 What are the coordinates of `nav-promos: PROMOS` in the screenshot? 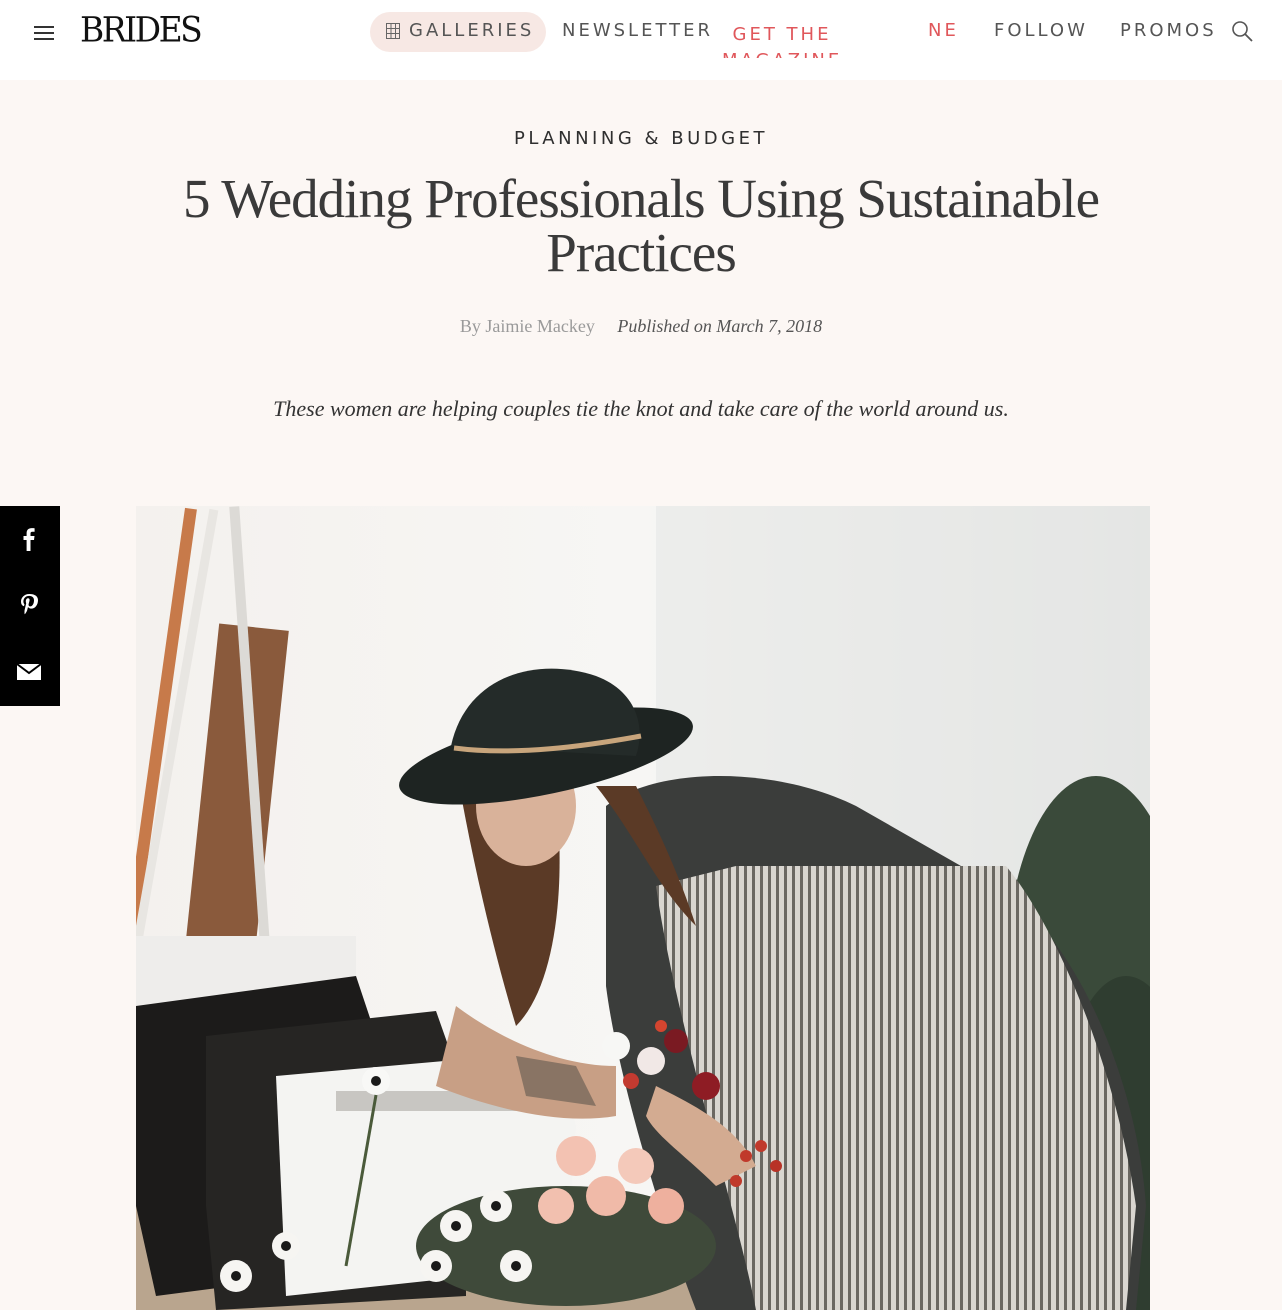 It's located at (1168, 31).